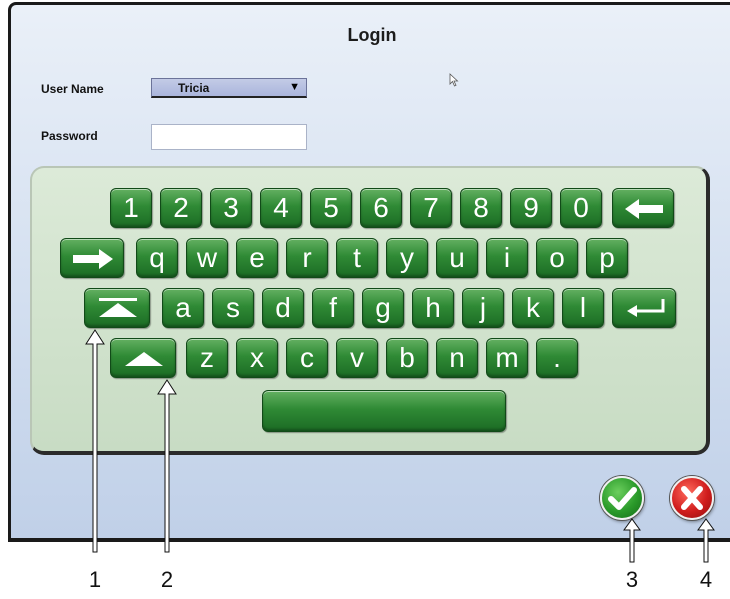 Image resolution: width=730 pixels, height=599 pixels. Describe the element at coordinates (431, 208) in the screenshot. I see `key-7: 7` at that location.